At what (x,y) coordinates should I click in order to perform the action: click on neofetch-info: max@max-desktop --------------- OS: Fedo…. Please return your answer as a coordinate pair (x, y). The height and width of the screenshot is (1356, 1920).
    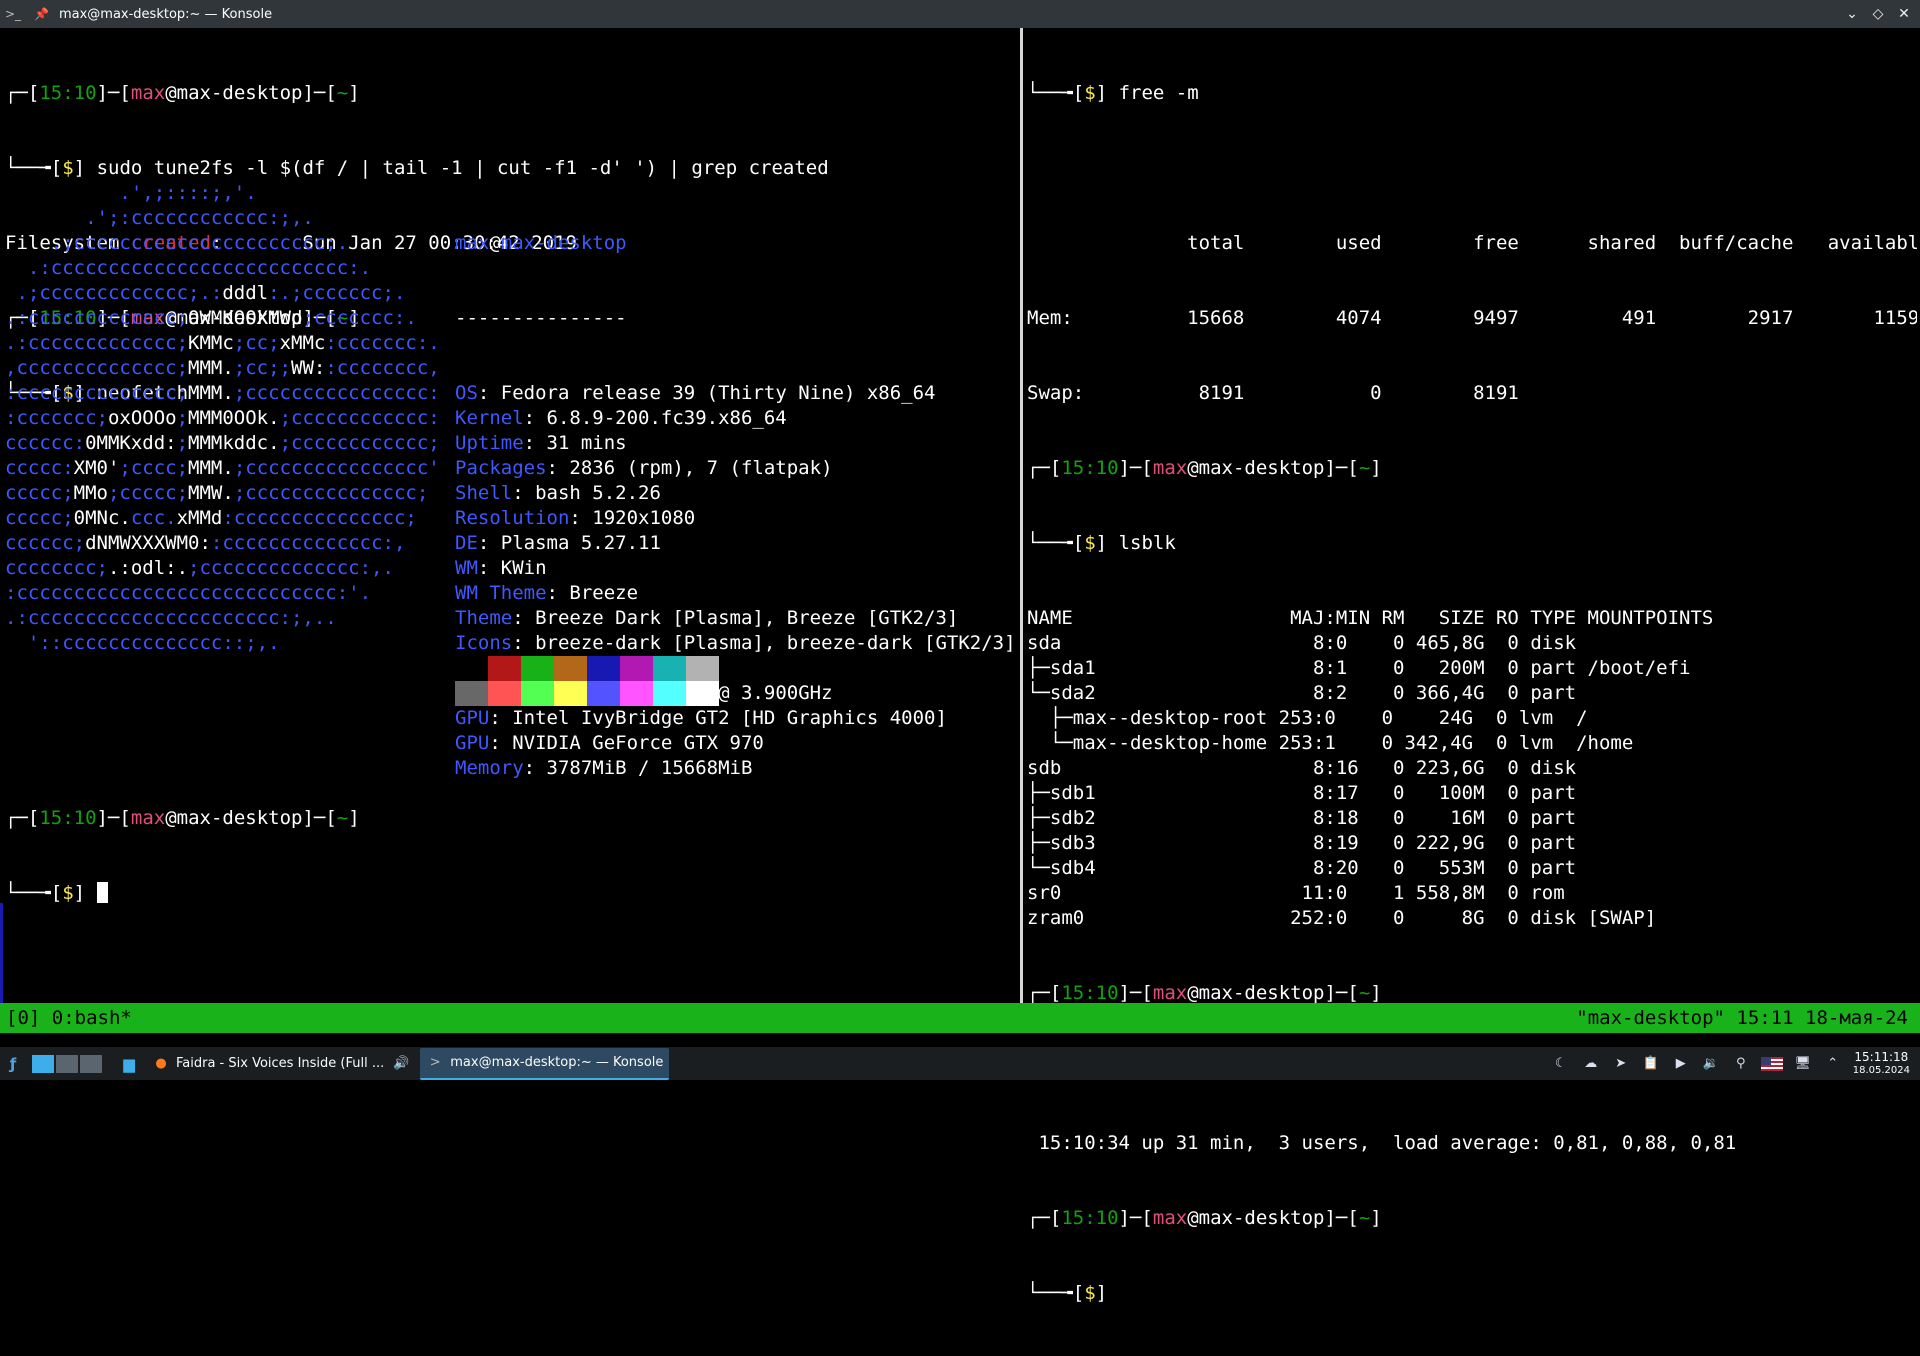
    Looking at the image, I should click on (735, 506).